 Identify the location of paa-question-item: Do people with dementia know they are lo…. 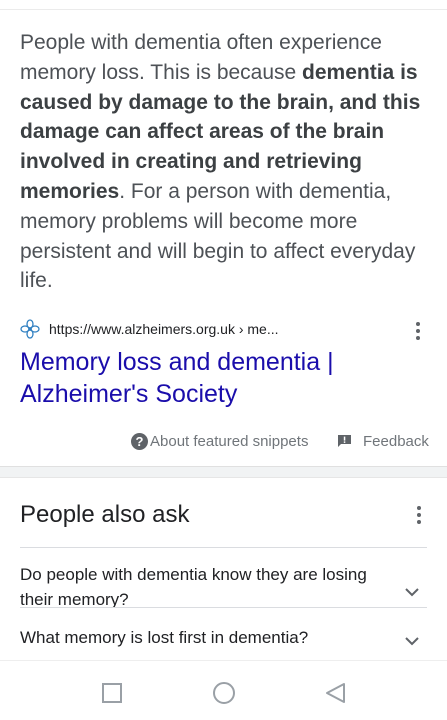
(223, 584).